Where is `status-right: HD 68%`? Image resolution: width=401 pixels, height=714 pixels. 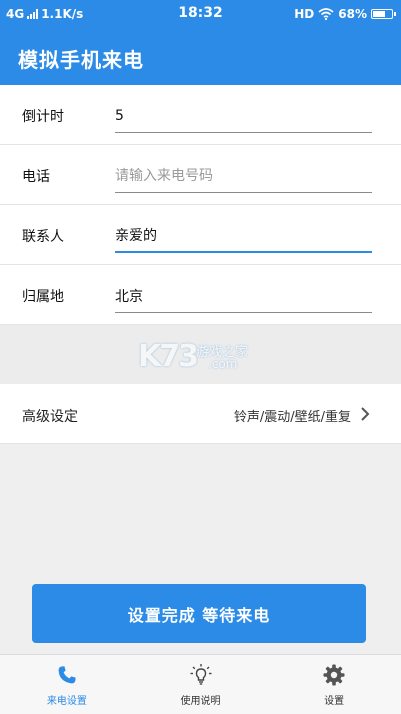 status-right: HD 68% is located at coordinates (345, 14).